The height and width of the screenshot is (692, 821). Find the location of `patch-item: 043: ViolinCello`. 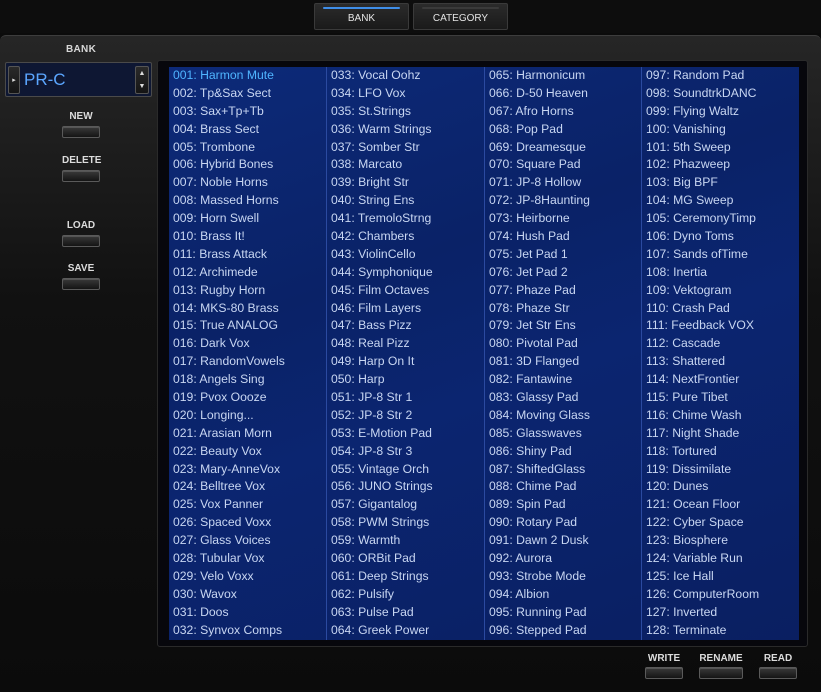

patch-item: 043: ViolinCello is located at coordinates (405, 255).